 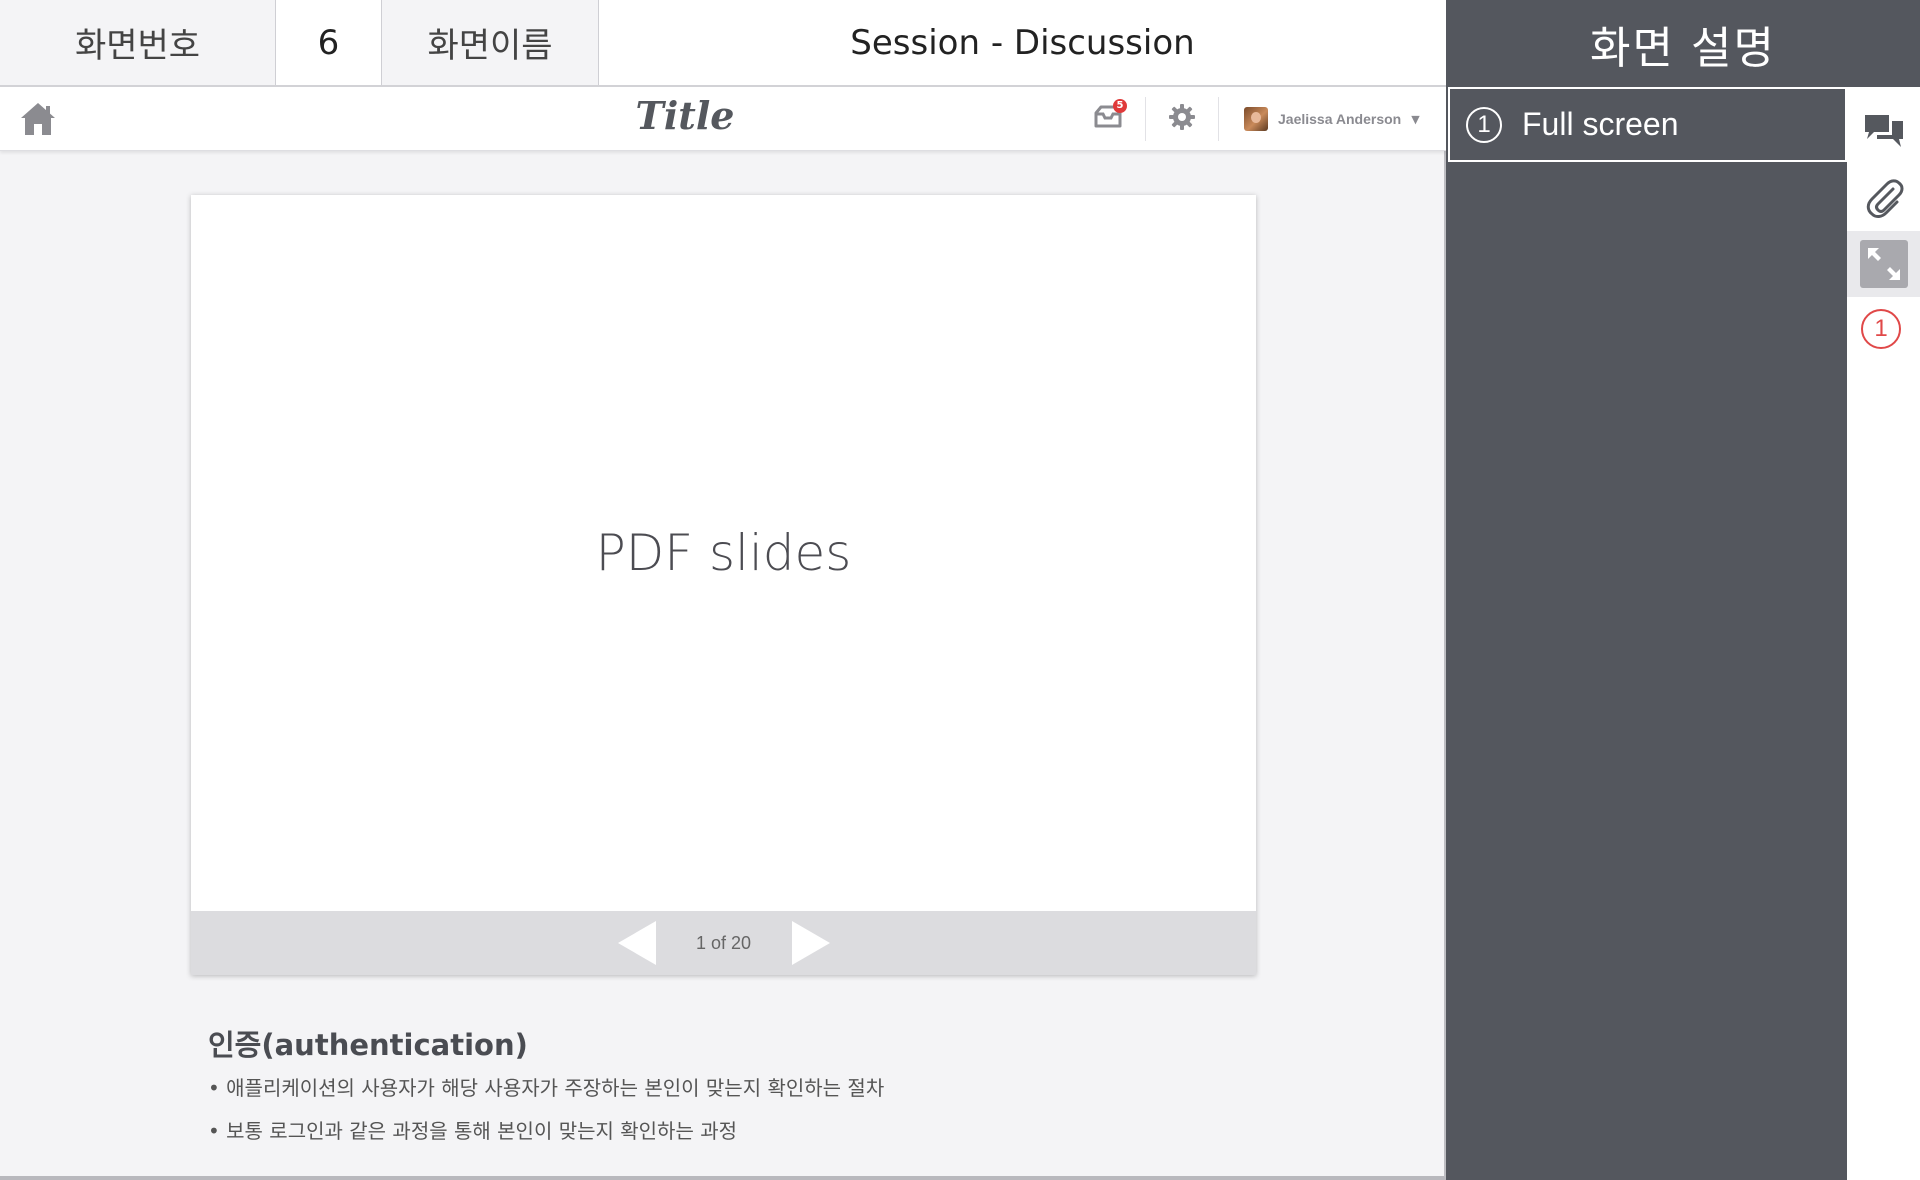 What do you see at coordinates (1340, 119) in the screenshot?
I see `user-name: Jaelissa Anderson` at bounding box center [1340, 119].